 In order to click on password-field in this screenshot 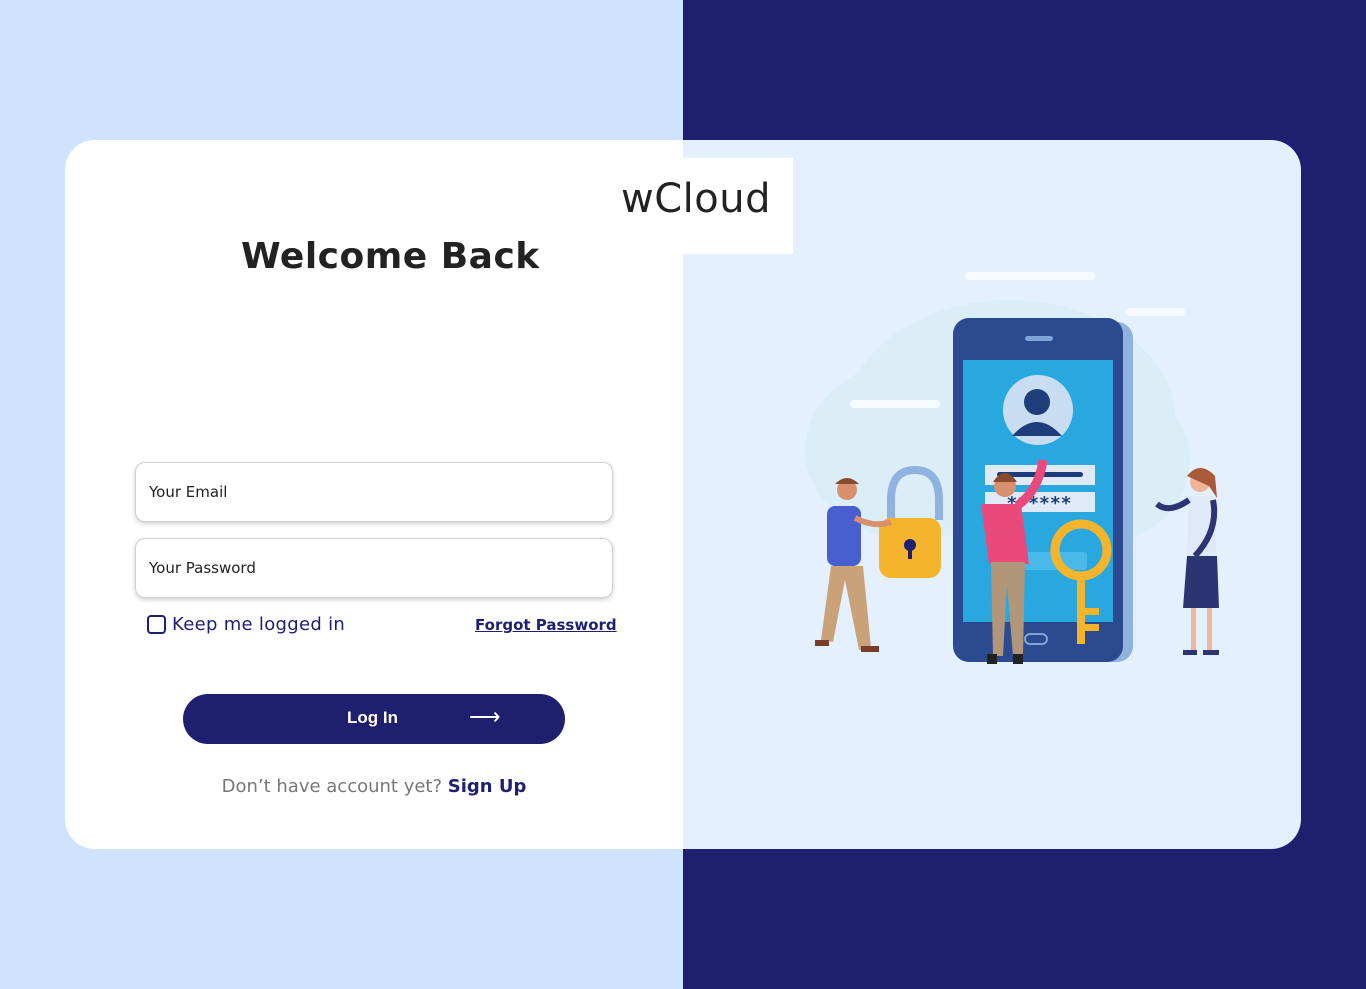, I will do `click(374, 568)`.